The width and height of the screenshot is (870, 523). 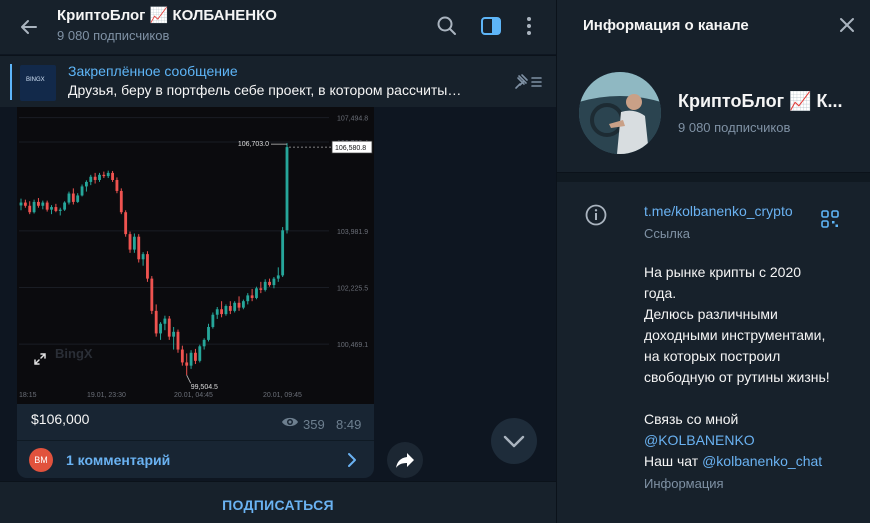 What do you see at coordinates (60, 419) in the screenshot?
I see `post-text: $106,000` at bounding box center [60, 419].